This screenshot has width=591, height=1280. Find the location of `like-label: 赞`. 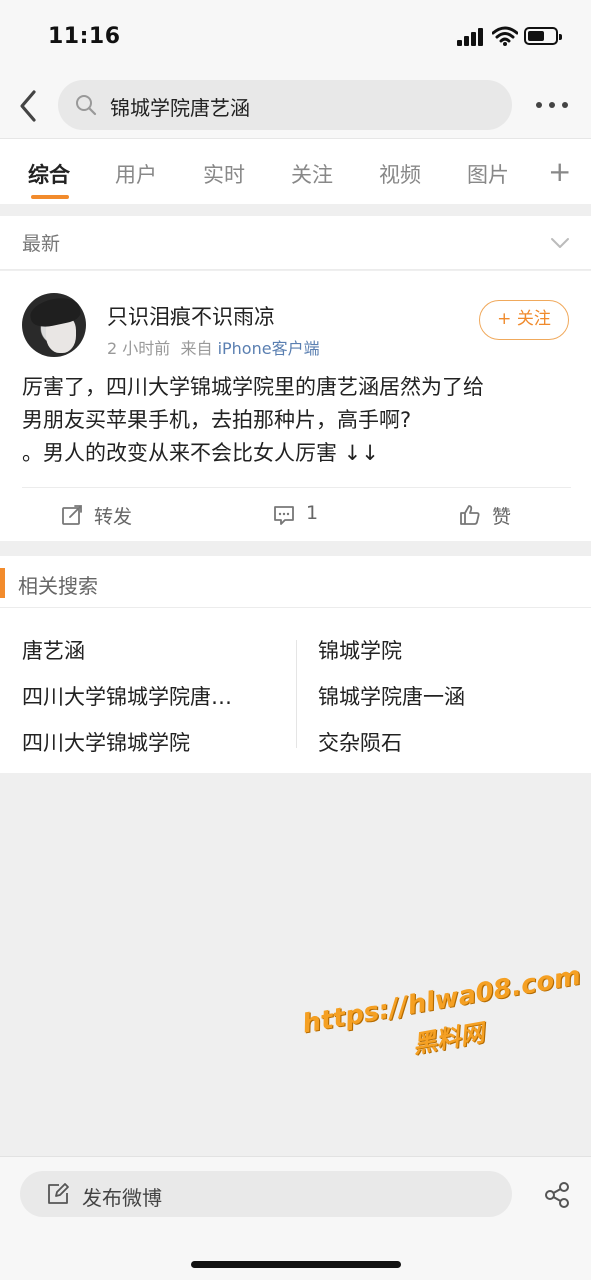

like-label: 赞 is located at coordinates (502, 517).